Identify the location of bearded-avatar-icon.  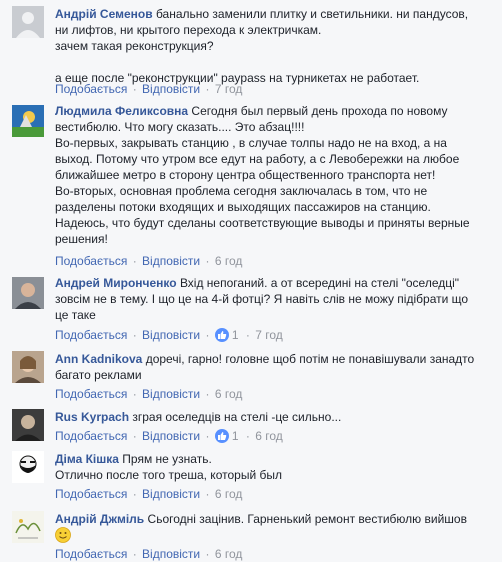
(28, 467).